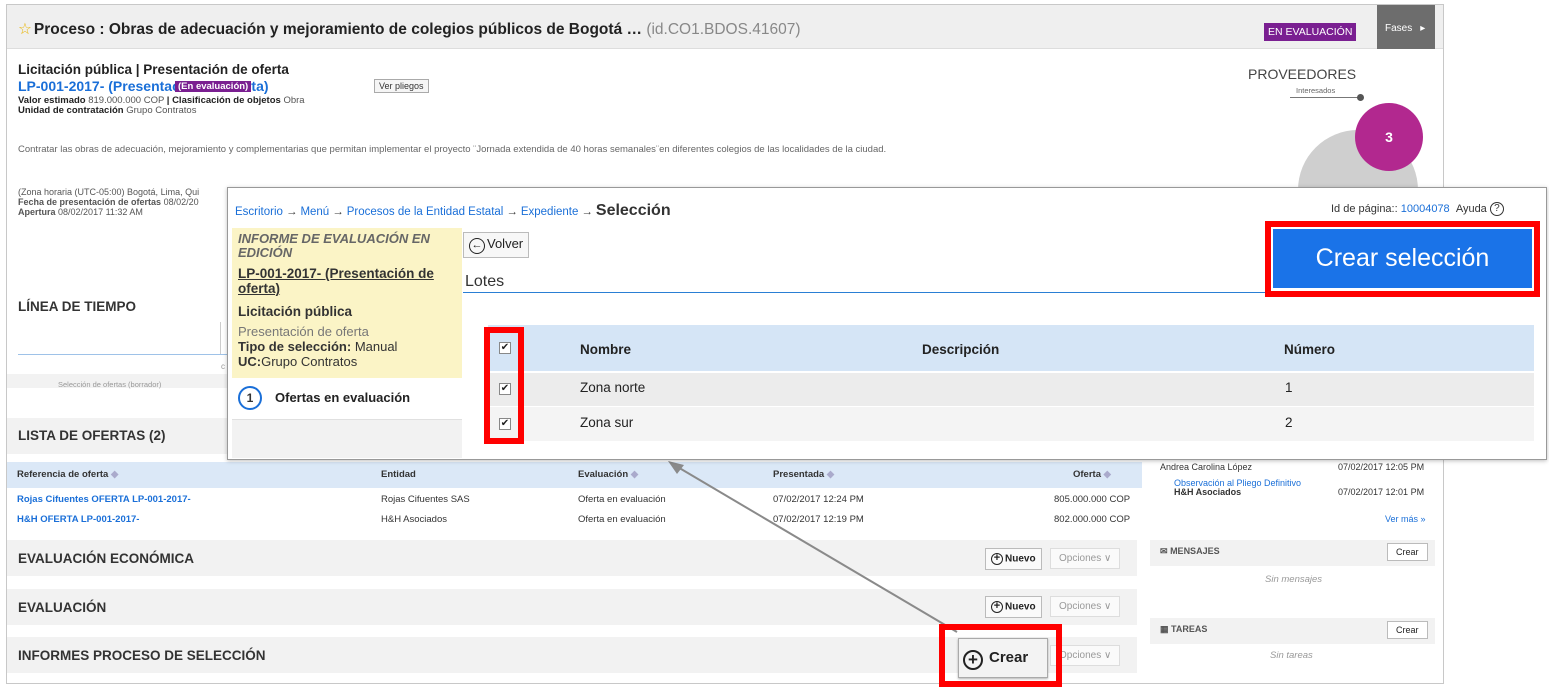 This screenshot has height=687, width=1549. Describe the element at coordinates (606, 349) in the screenshot. I see `col-nombre: Nombre` at that location.